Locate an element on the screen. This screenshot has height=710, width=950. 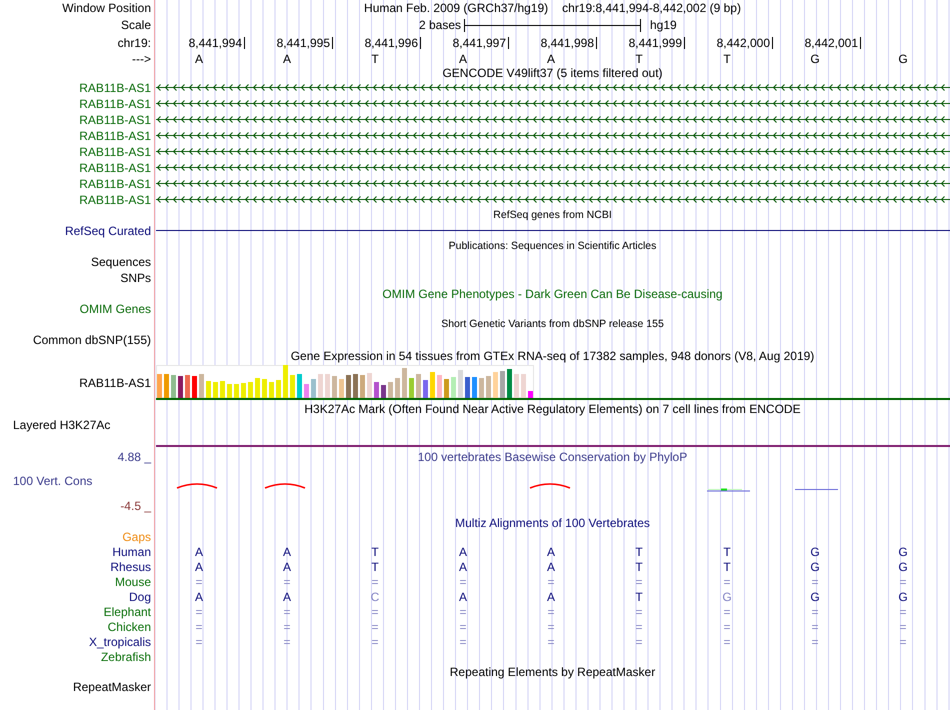
track-title: RefSeq genes from NCBI is located at coordinates (552, 215).